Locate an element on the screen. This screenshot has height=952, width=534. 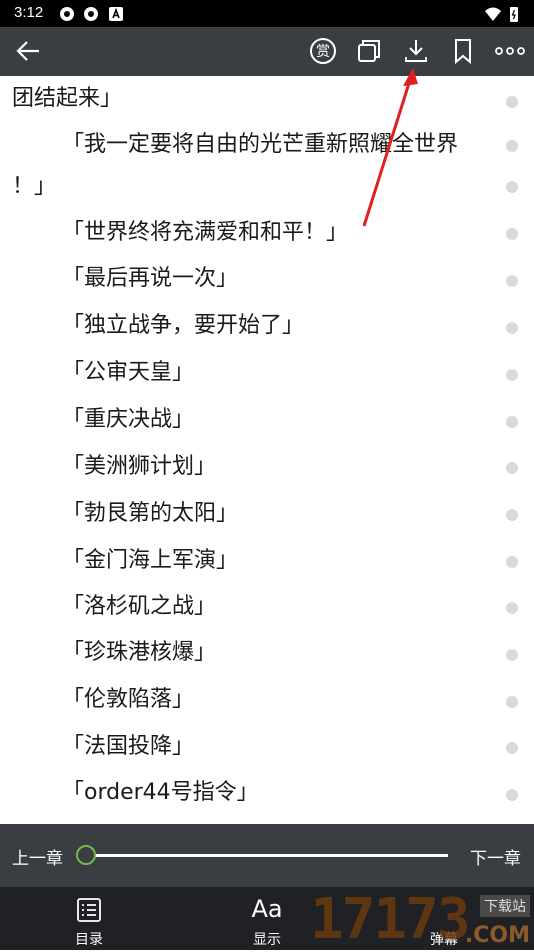
list-icon is located at coordinates (89, 910).